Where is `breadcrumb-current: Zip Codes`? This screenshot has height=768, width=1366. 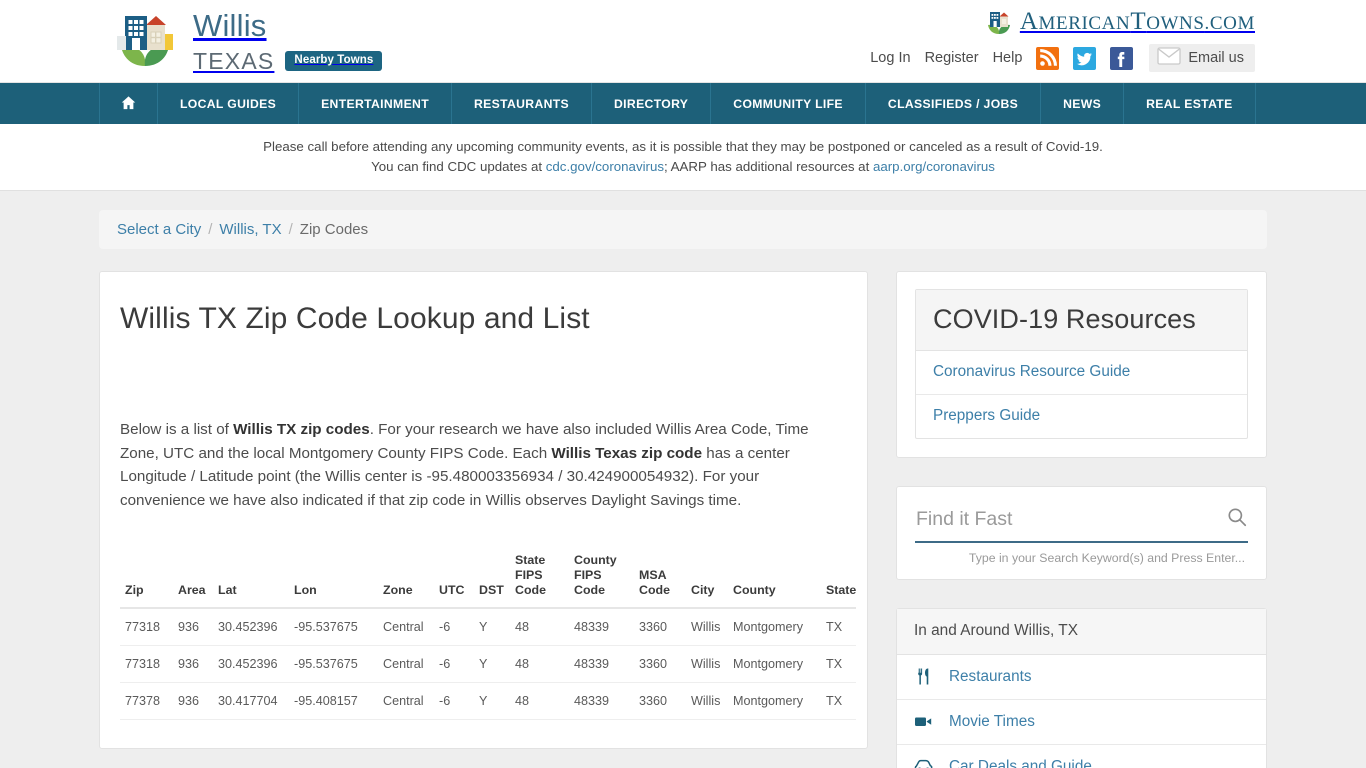 breadcrumb-current: Zip Codes is located at coordinates (334, 229).